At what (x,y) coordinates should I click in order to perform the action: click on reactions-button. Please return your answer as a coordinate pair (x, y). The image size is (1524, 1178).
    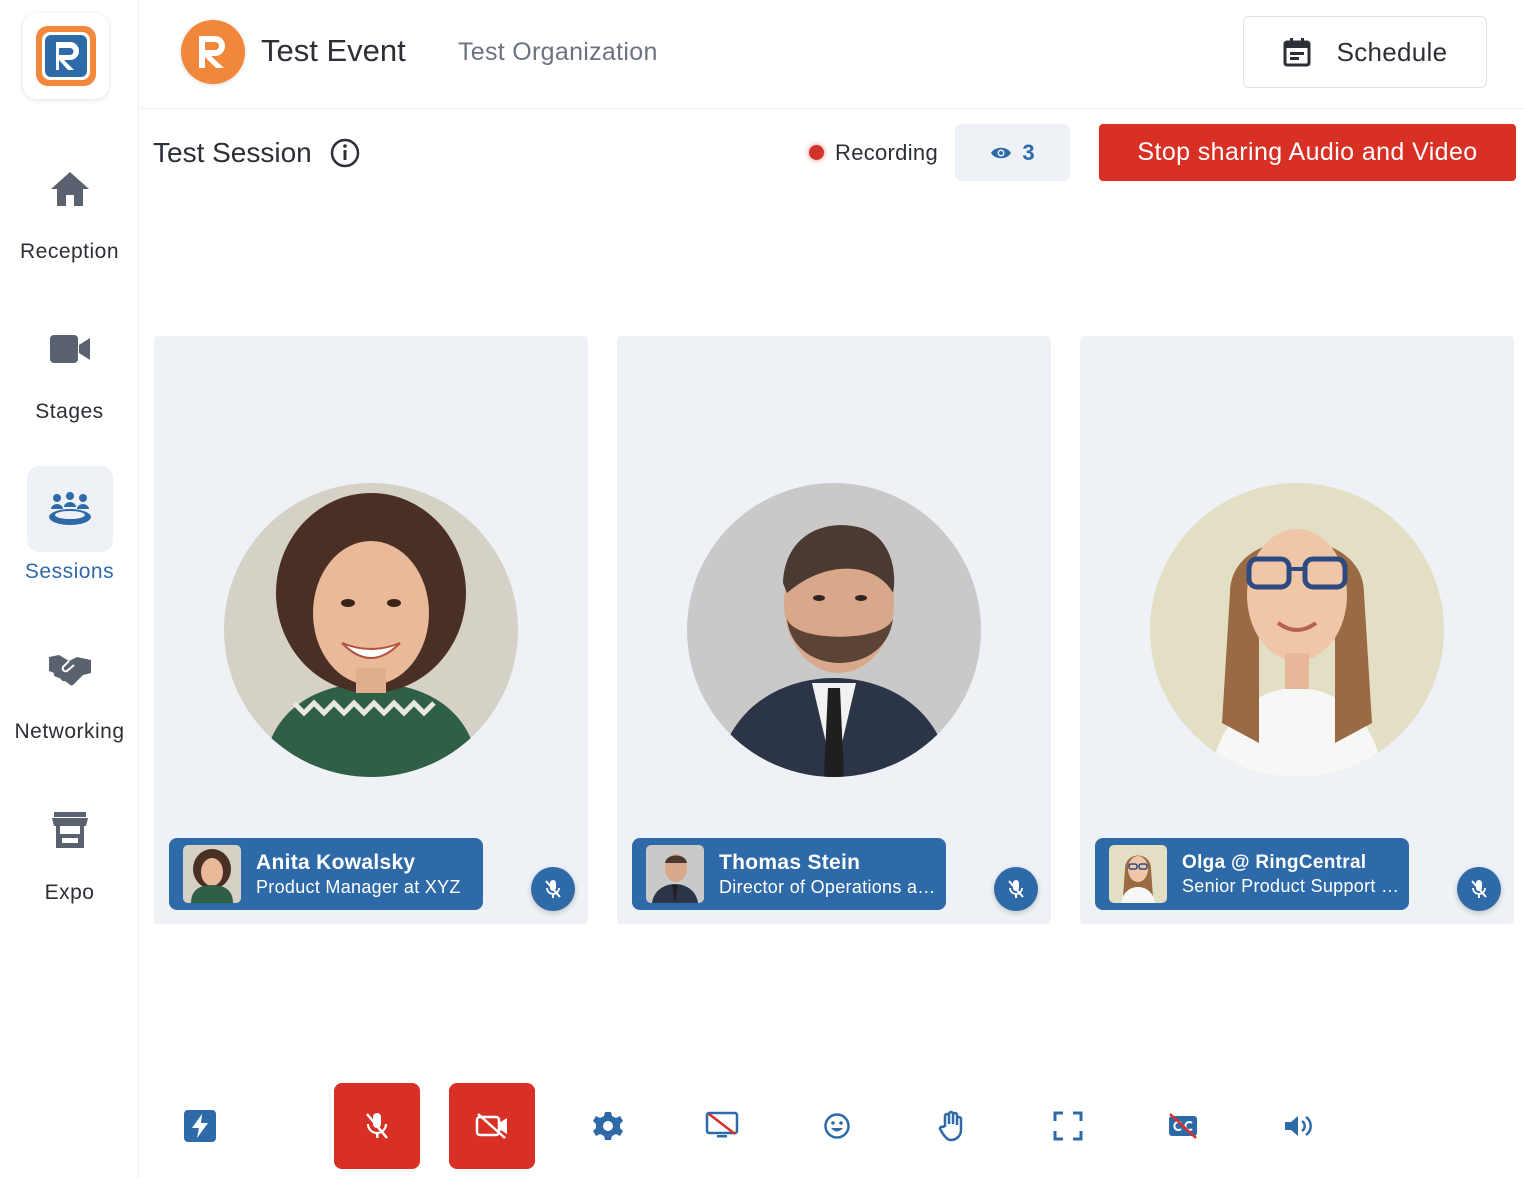
    Looking at the image, I should click on (837, 1126).